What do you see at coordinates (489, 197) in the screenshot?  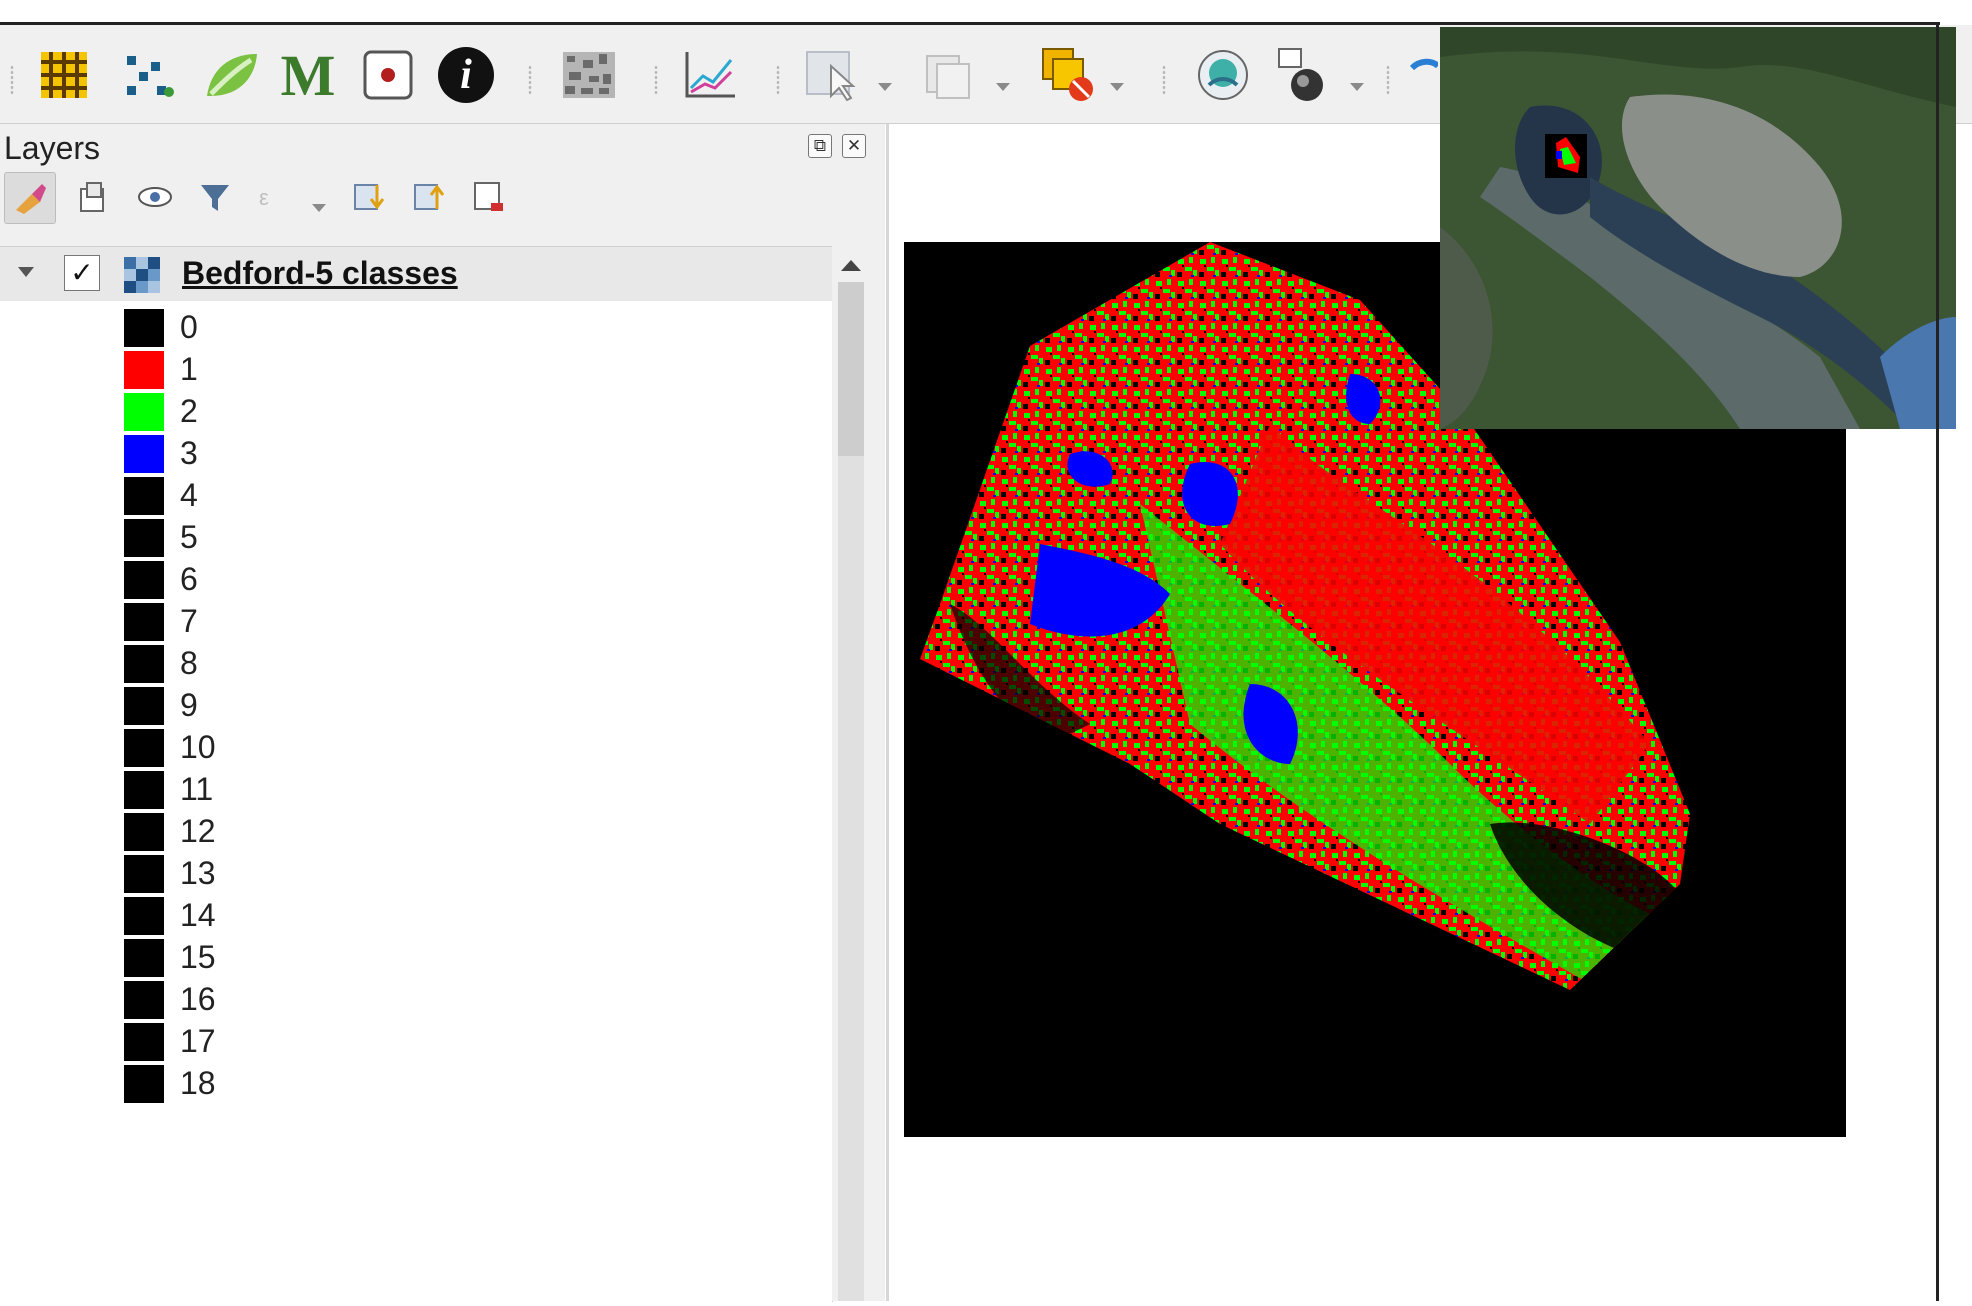 I see `remove-layer-group-icon` at bounding box center [489, 197].